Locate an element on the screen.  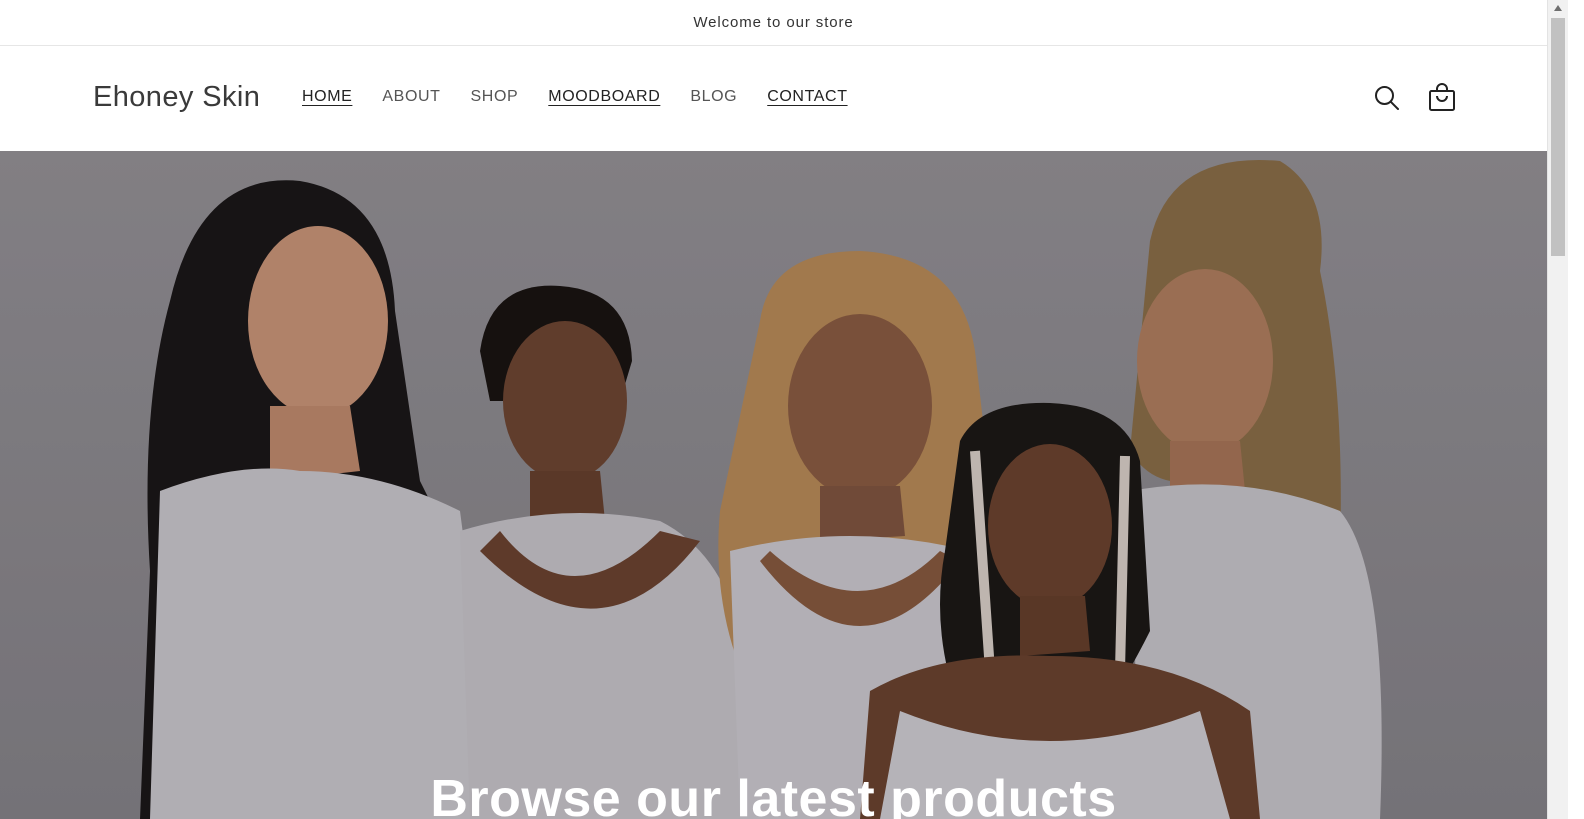
page-scrollbar is located at coordinates (1557, 409).